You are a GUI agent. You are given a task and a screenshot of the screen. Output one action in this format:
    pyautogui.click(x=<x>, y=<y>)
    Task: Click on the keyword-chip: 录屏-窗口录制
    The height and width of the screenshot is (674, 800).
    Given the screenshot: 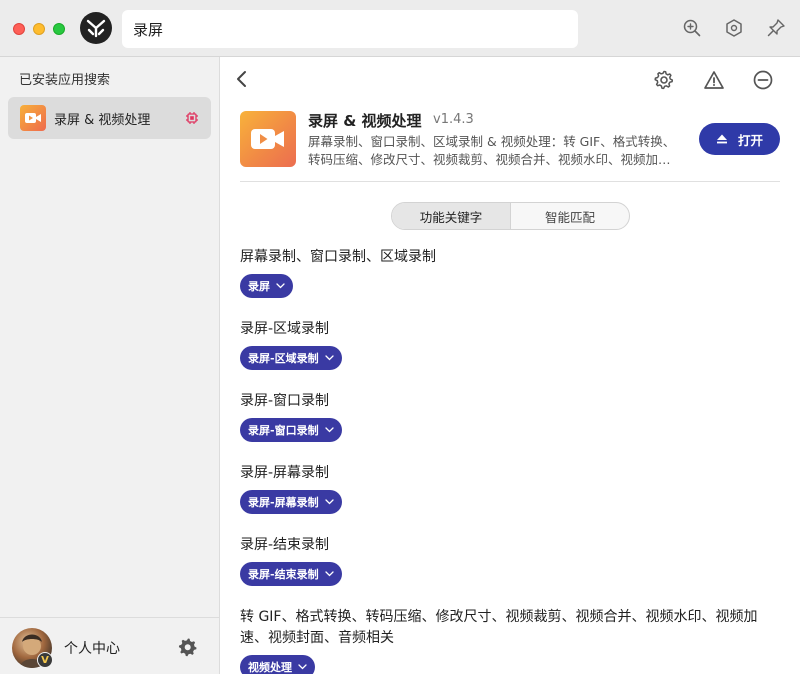 What is the action you would take?
    pyautogui.click(x=291, y=430)
    